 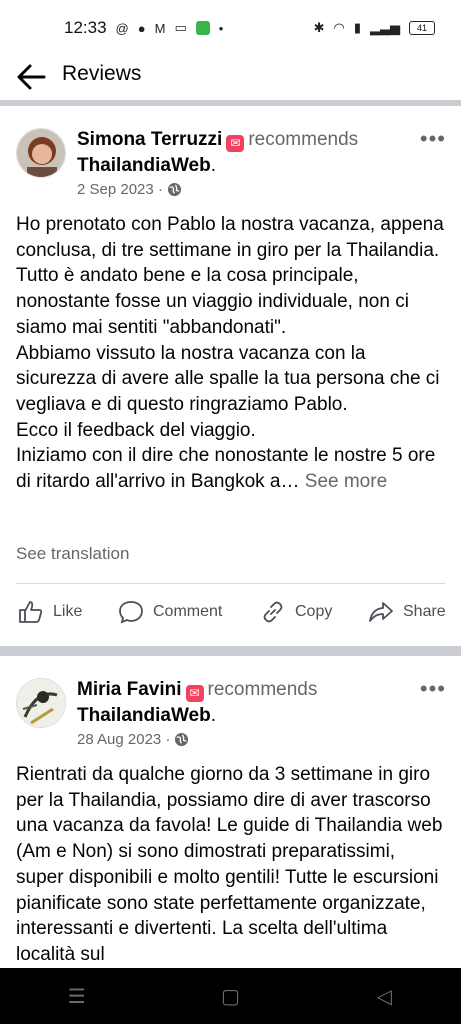 I want to click on threads-icon: @, so click(x=122, y=28).